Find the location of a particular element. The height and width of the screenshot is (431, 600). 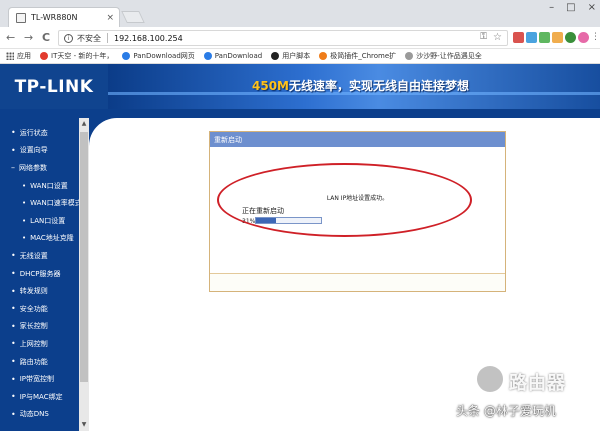

browser-tab: TL-WR880N × is located at coordinates (64, 17).